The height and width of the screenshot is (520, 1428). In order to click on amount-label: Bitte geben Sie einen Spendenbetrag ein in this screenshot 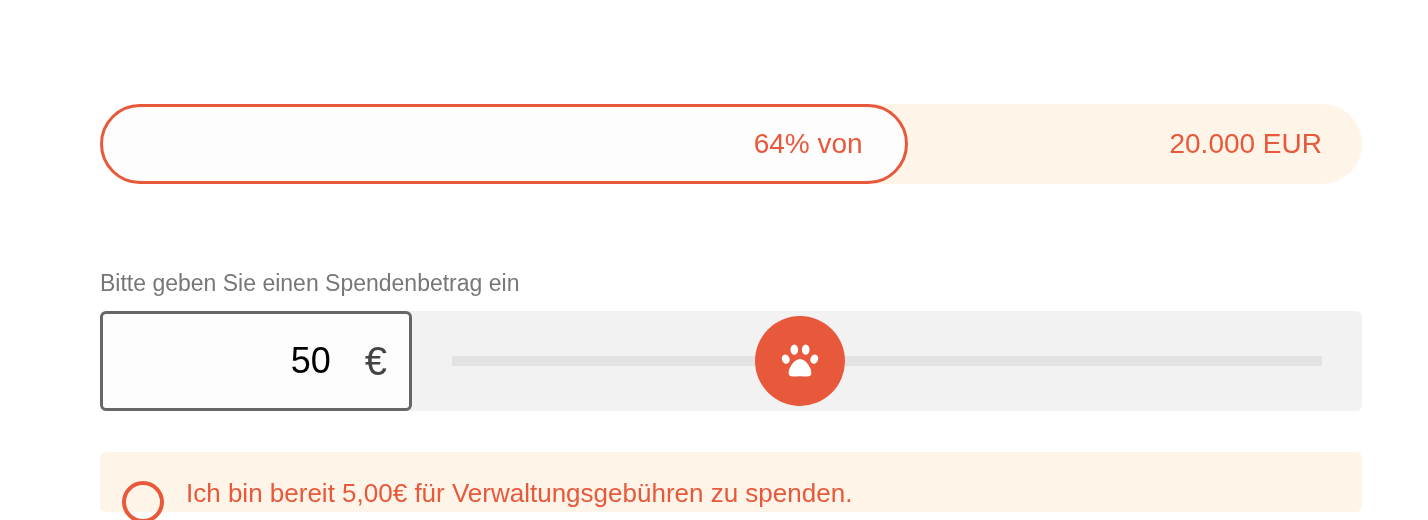, I will do `click(310, 283)`.